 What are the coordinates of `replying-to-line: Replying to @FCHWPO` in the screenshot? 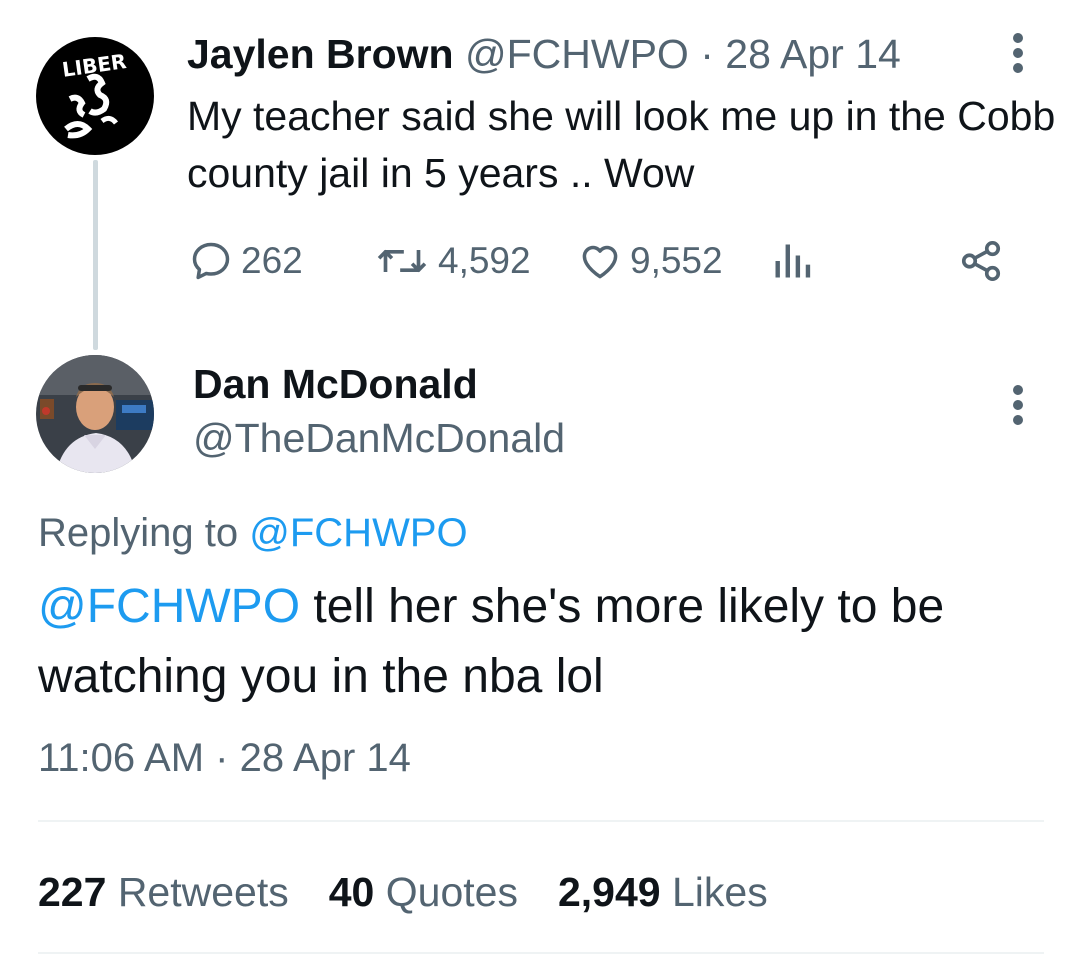 It's located at (253, 533).